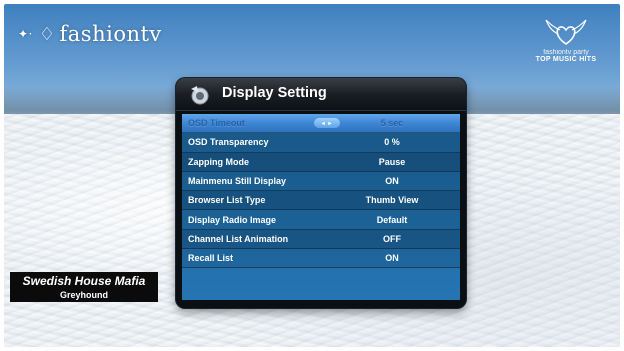 This screenshot has width=624, height=351. I want to click on settings-globe-icon, so click(200, 95).